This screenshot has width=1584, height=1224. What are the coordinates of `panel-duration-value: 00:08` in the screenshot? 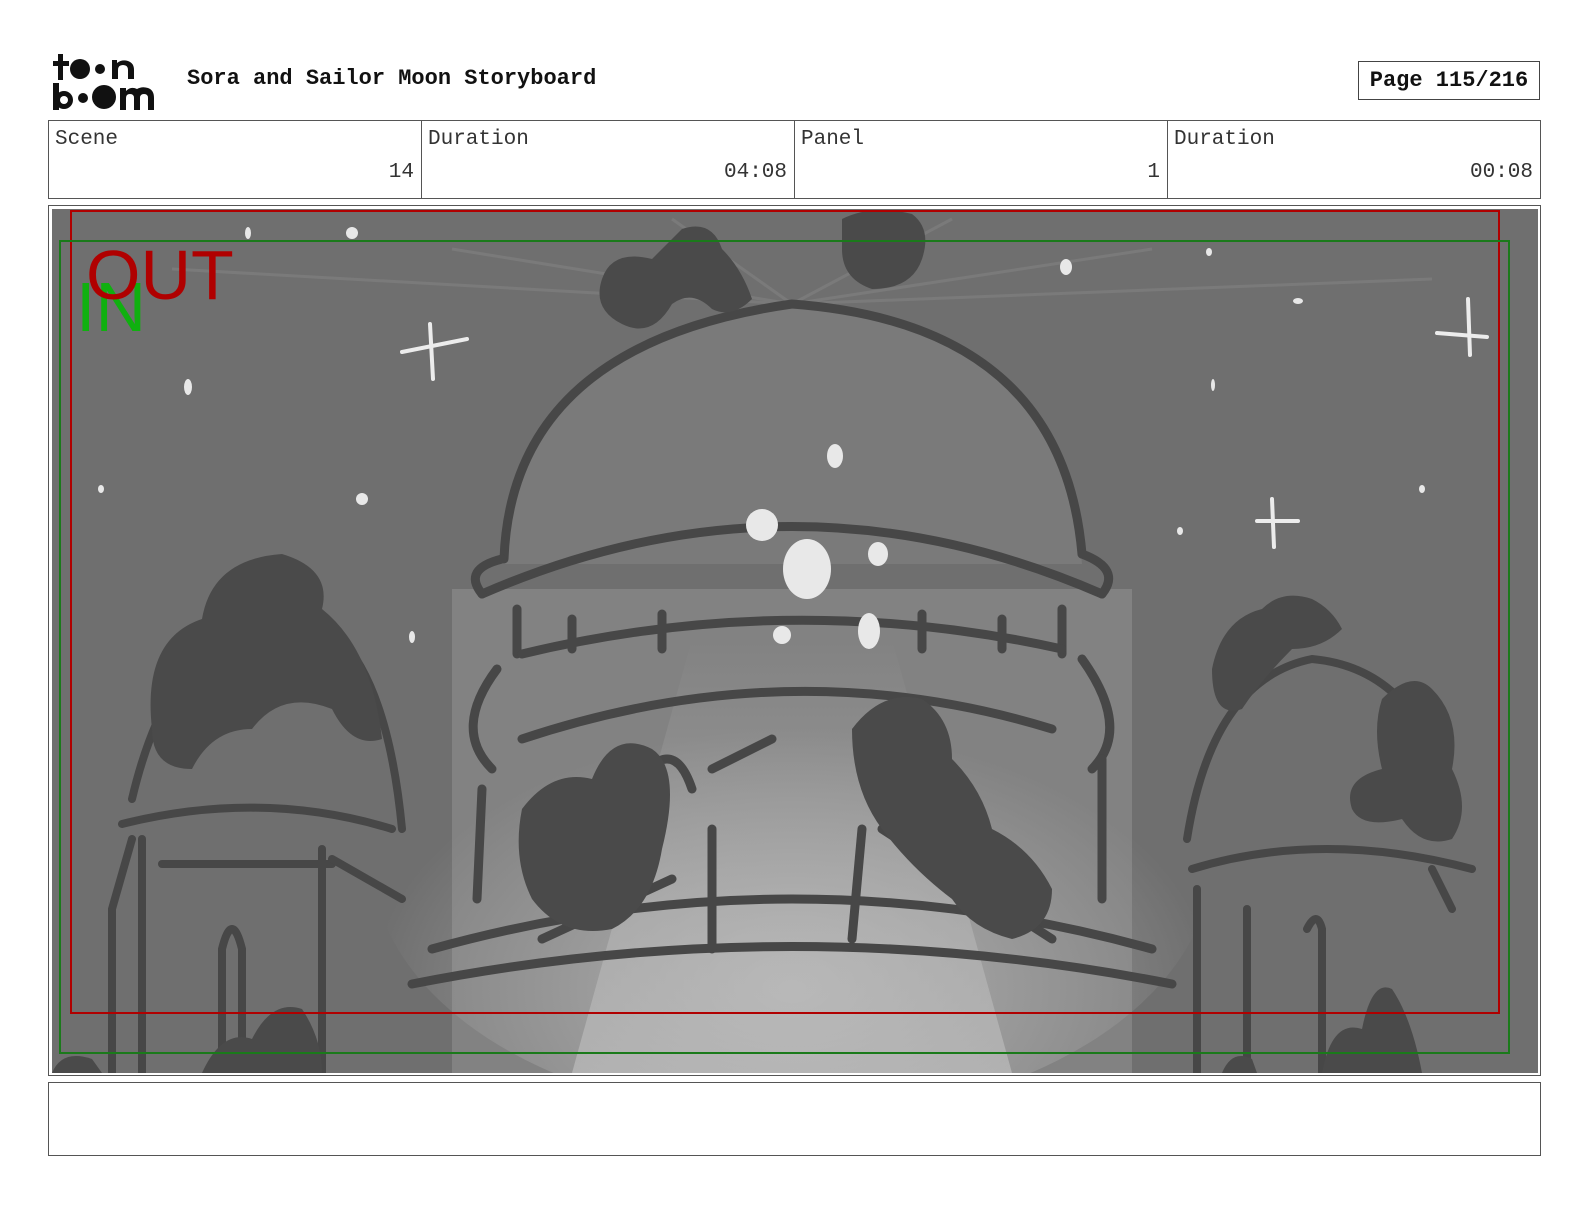 It's located at (1501, 172).